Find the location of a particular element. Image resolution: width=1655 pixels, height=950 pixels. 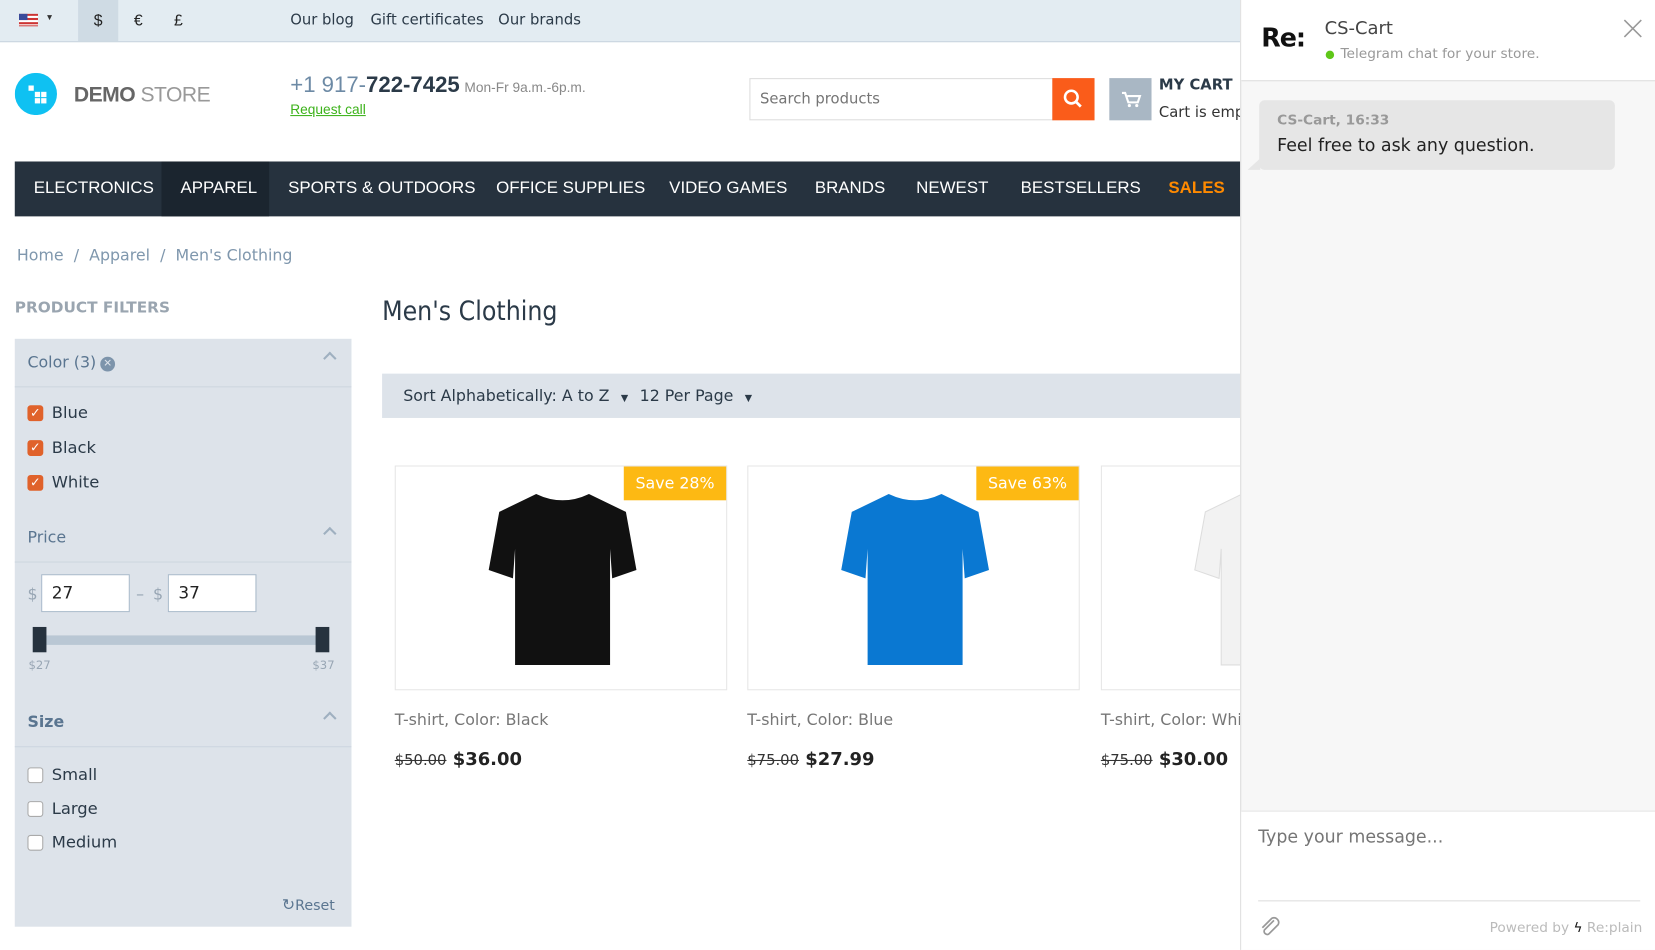

link-brands: Our brands is located at coordinates (539, 20).